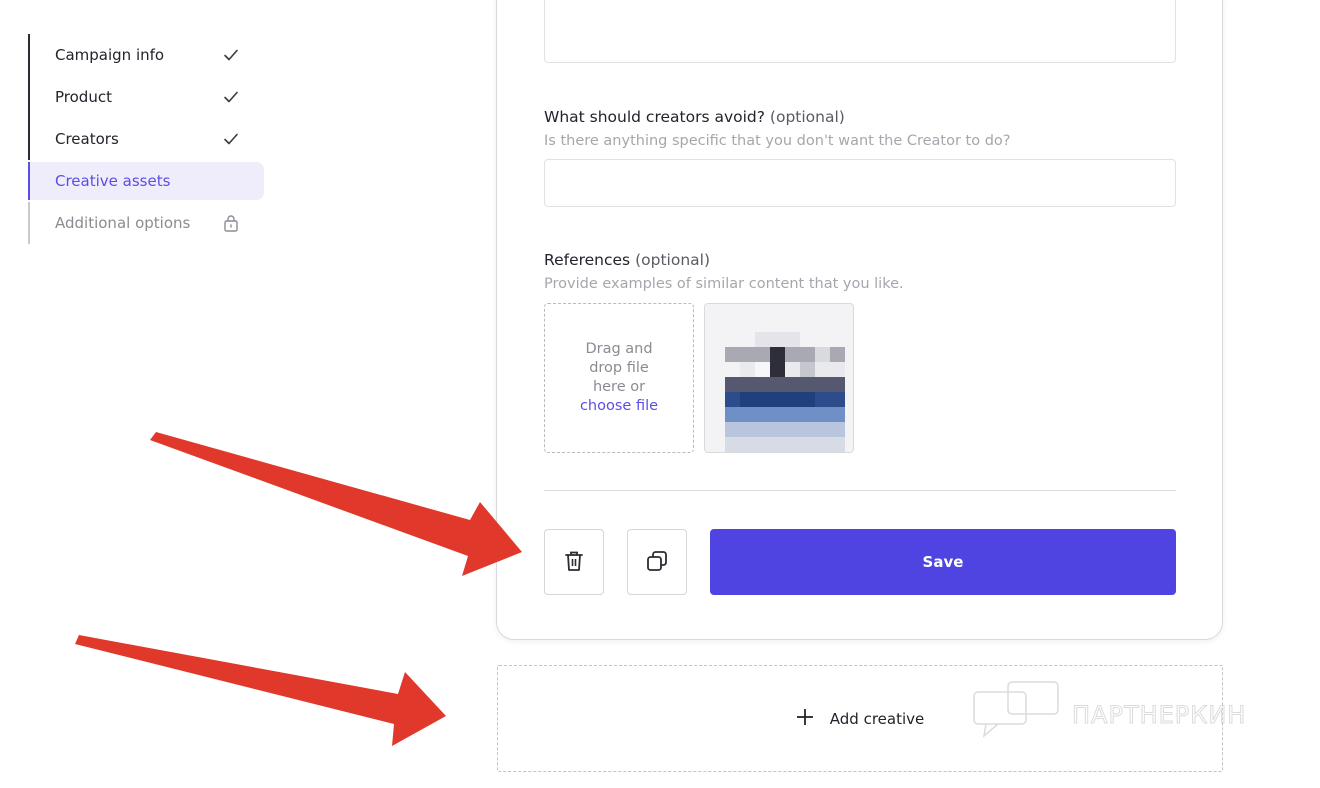 This screenshot has height=788, width=1320. Describe the element at coordinates (619, 349) in the screenshot. I see `dropzone-text: Drag and` at that location.